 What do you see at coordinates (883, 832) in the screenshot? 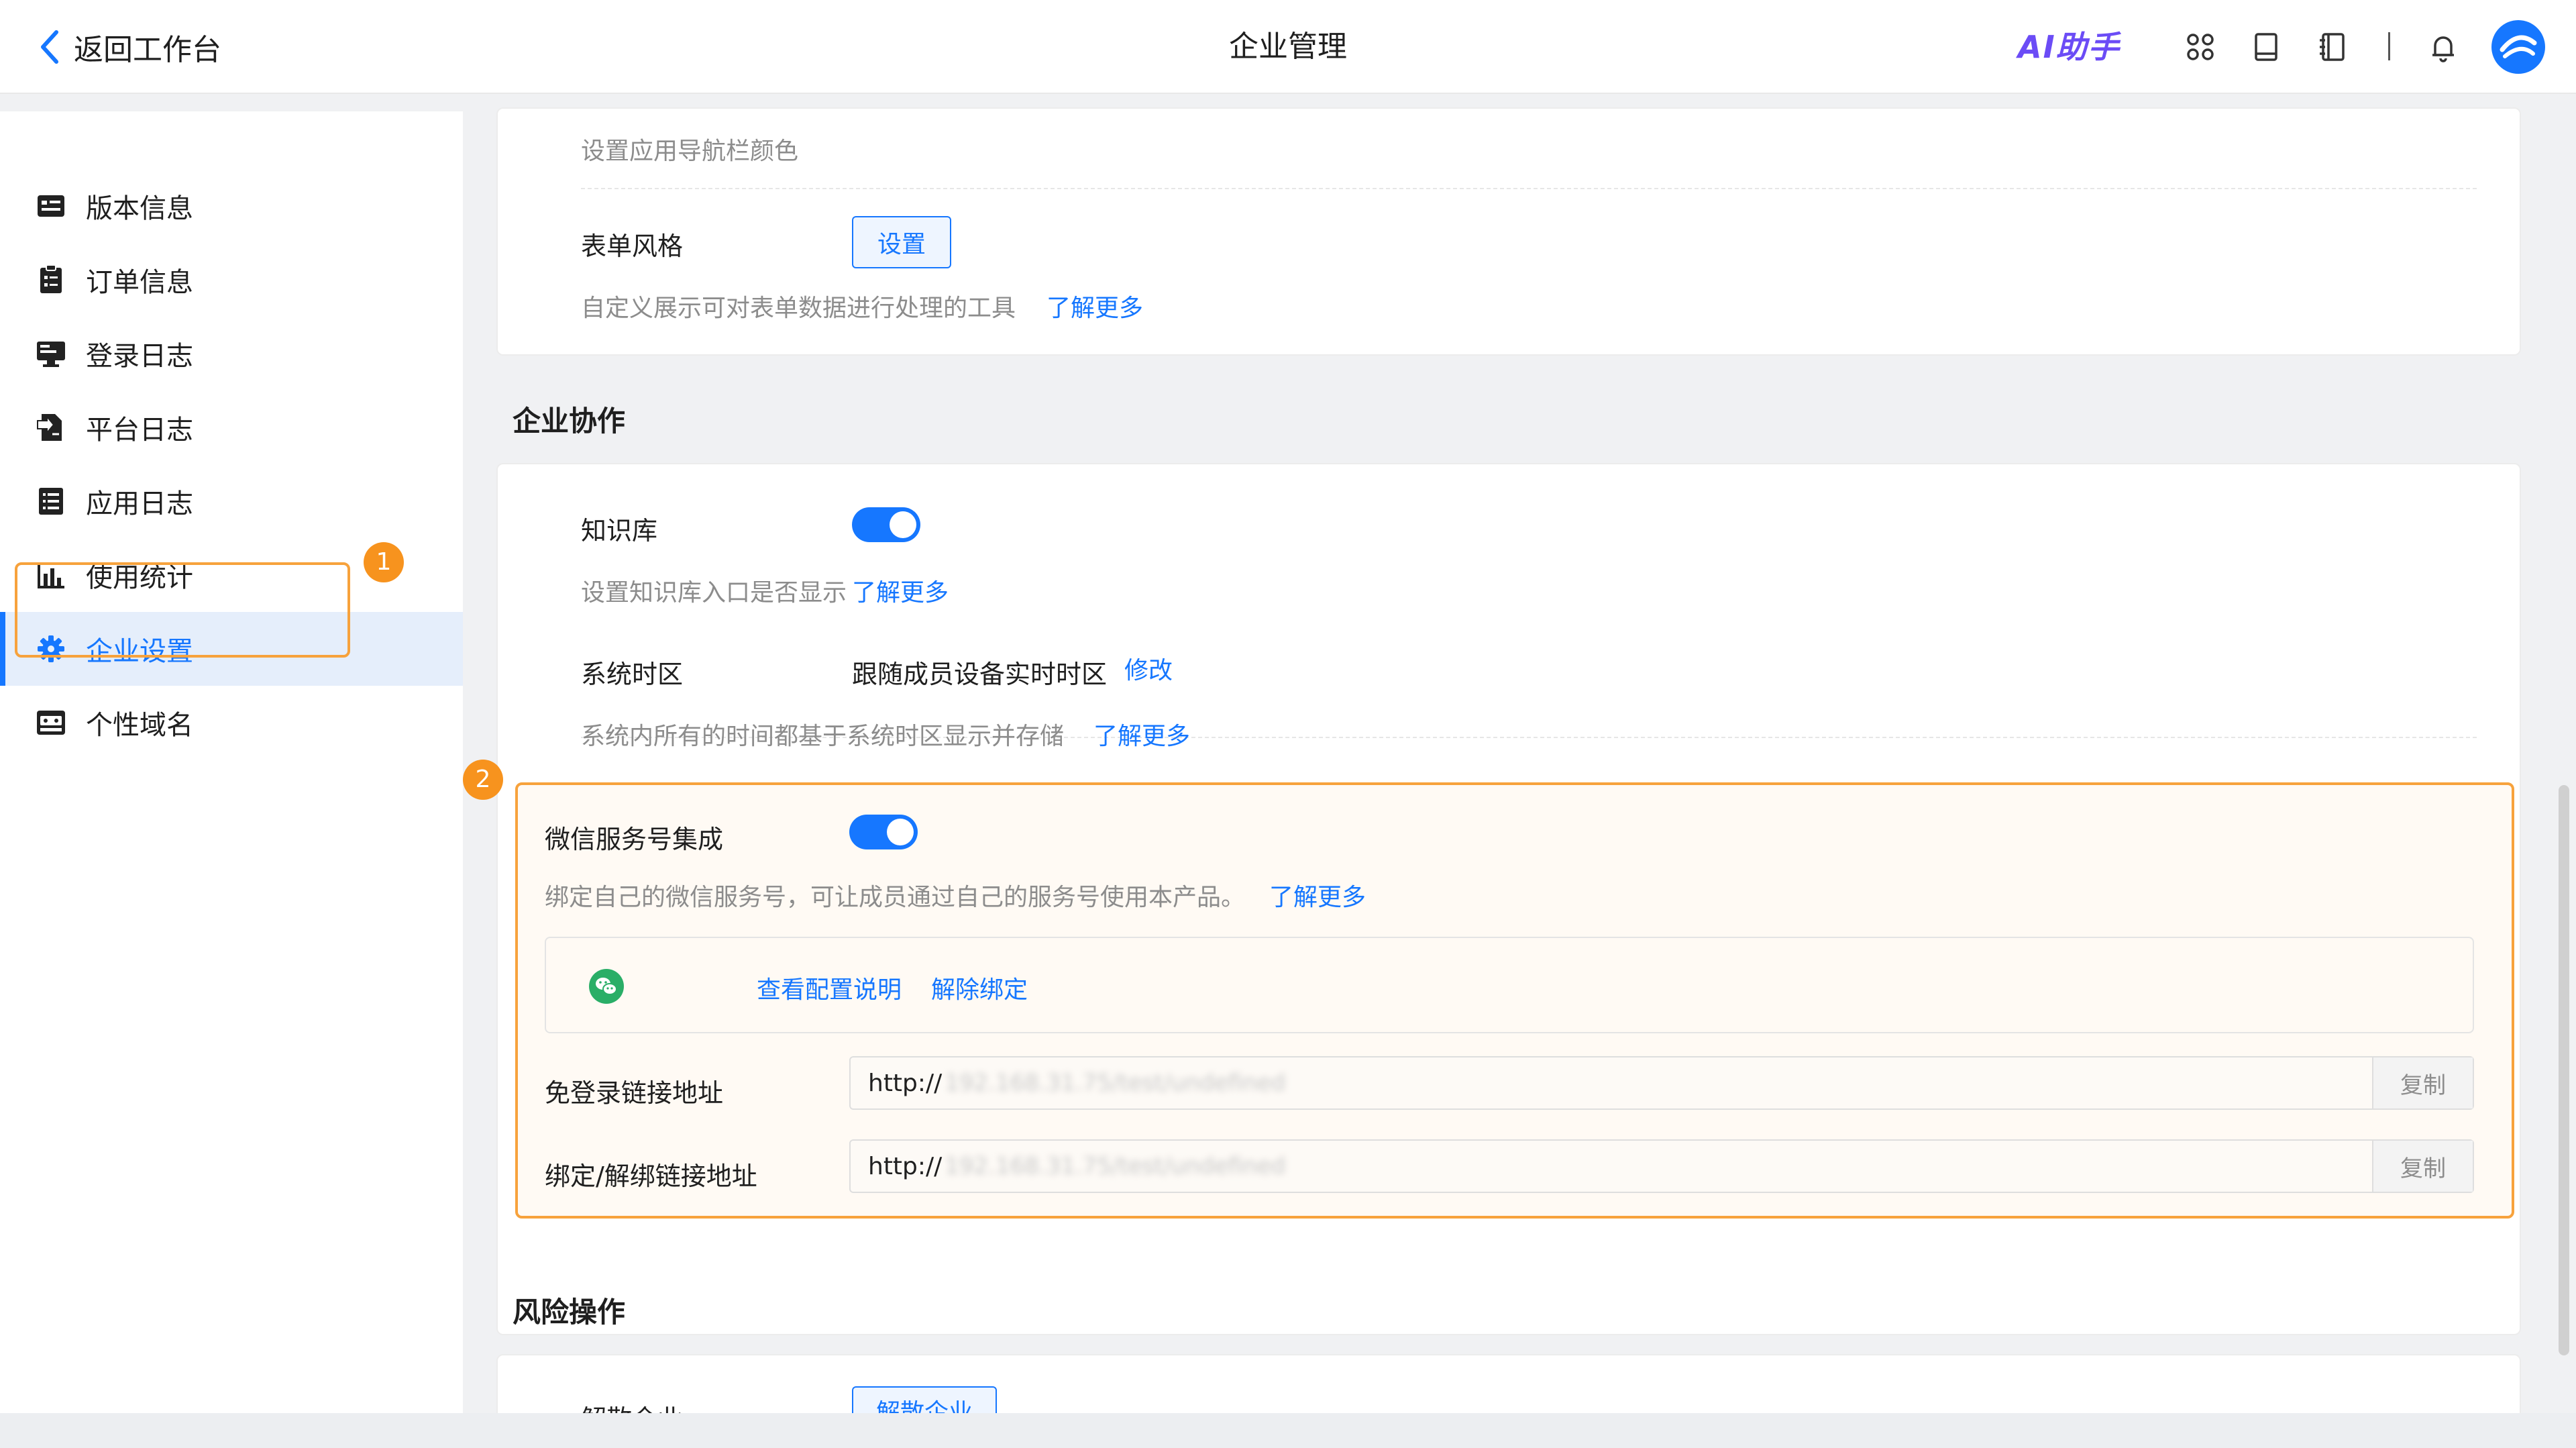
I see `wechat-integration-toggle` at bounding box center [883, 832].